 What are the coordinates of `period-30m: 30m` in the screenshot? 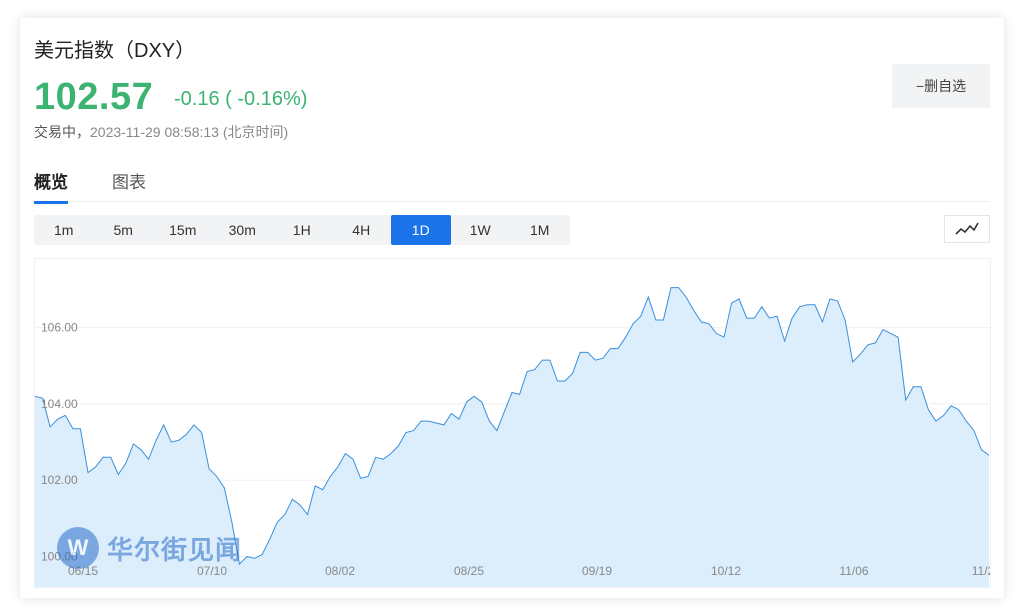 It's located at (243, 230).